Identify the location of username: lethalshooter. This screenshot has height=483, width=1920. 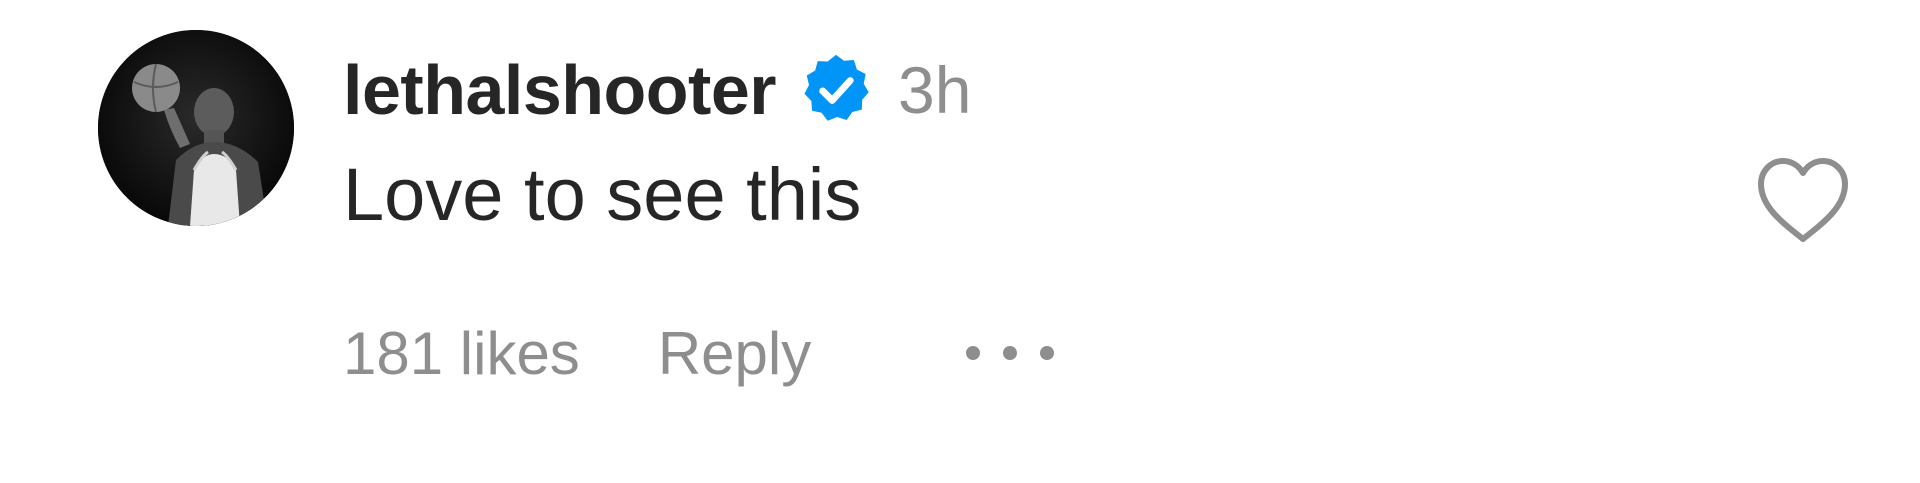
(560, 90).